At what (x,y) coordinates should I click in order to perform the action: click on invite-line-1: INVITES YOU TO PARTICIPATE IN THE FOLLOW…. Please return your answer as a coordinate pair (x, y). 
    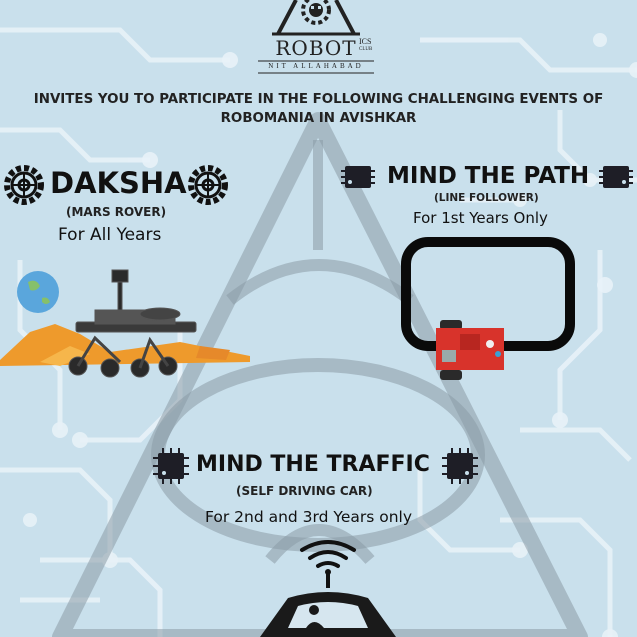
    Looking at the image, I should click on (318, 99).